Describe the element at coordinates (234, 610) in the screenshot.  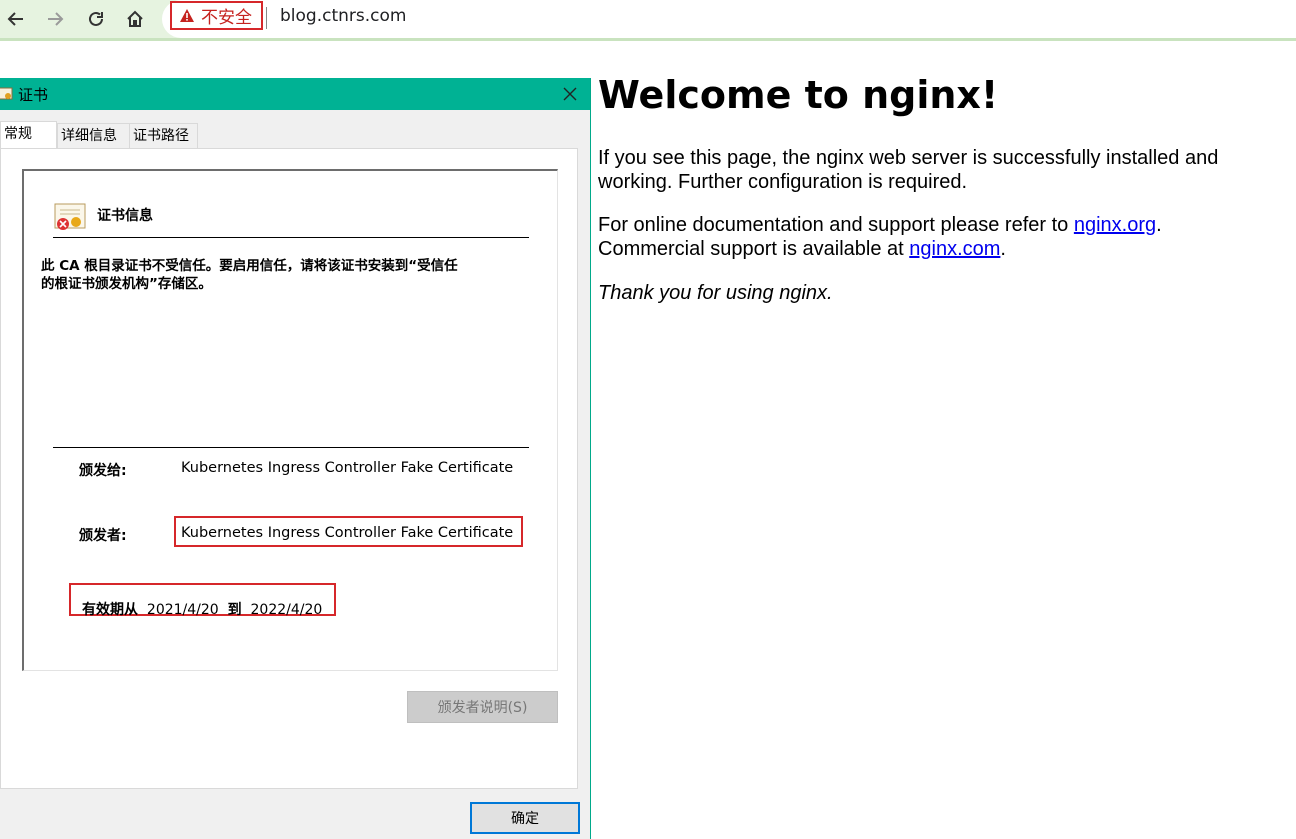
I see `valid-to-label: 到` at that location.